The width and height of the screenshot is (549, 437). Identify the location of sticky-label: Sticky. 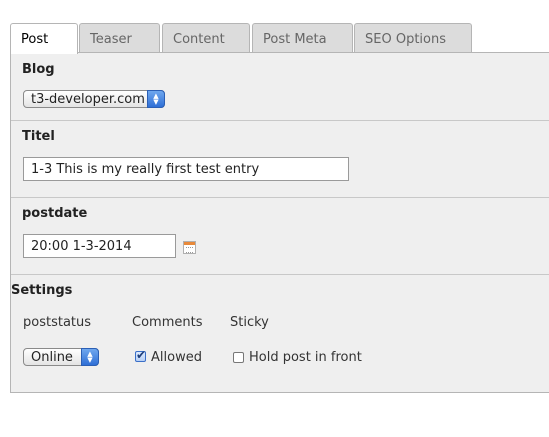
(249, 322).